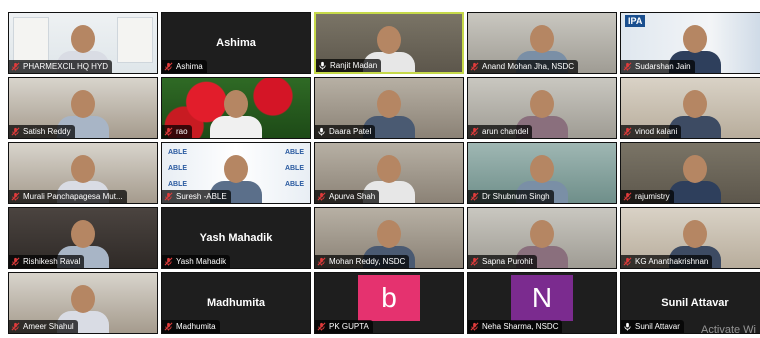 Image resolution: width=760 pixels, height=338 pixels. Describe the element at coordinates (542, 108) in the screenshot. I see `participant-tile: arun chandel` at that location.